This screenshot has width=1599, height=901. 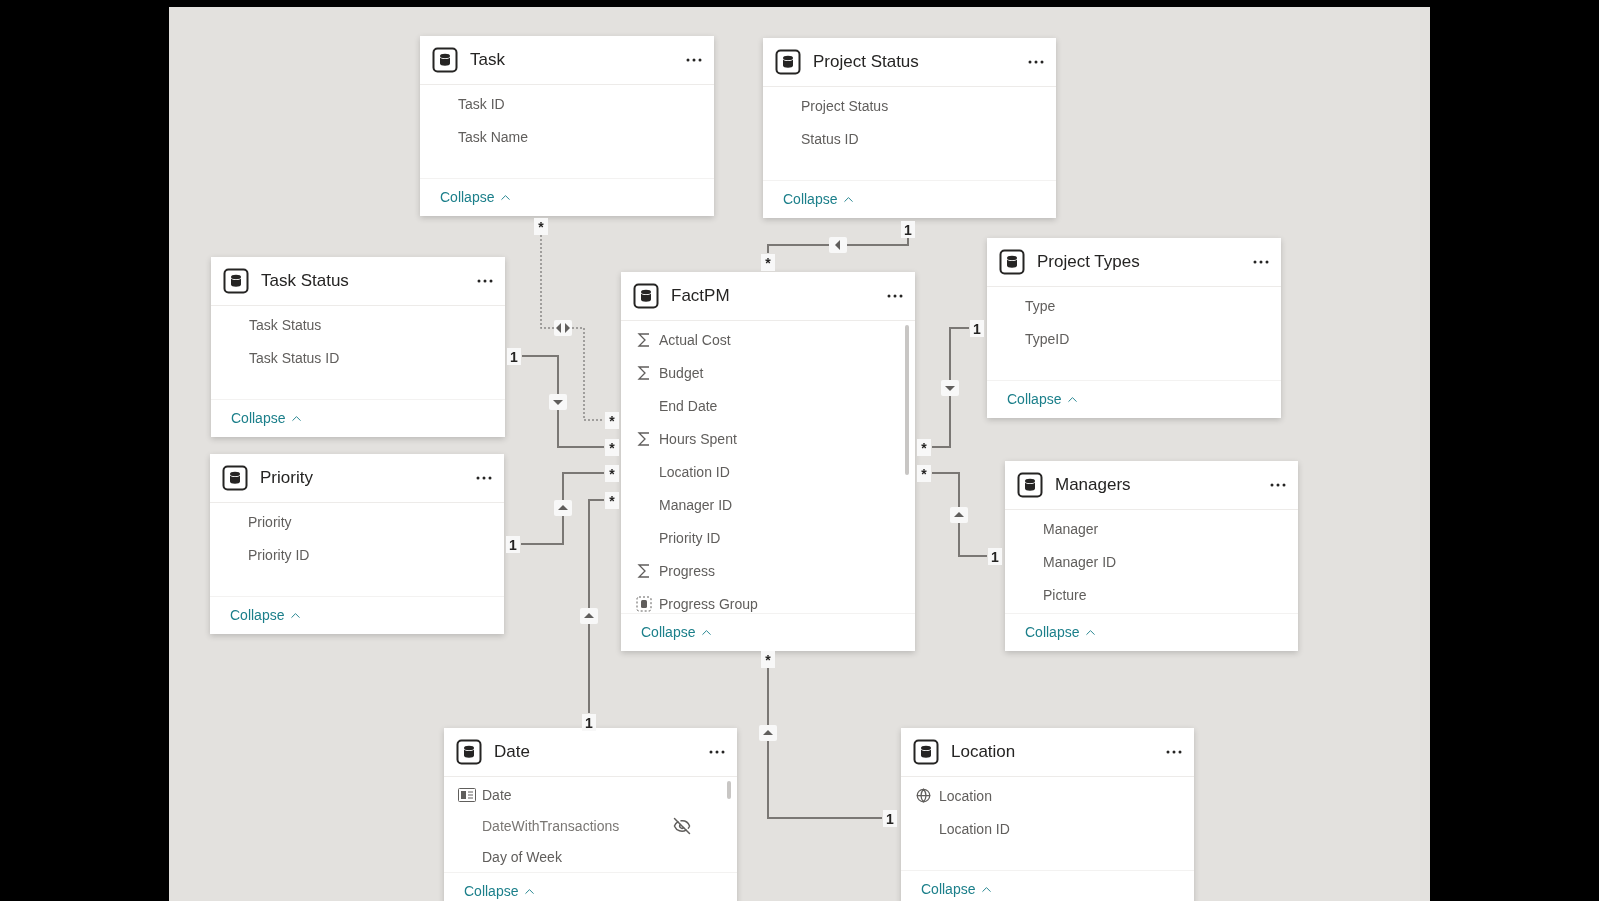 I want to click on field-name: Task Status ID, so click(x=294, y=357).